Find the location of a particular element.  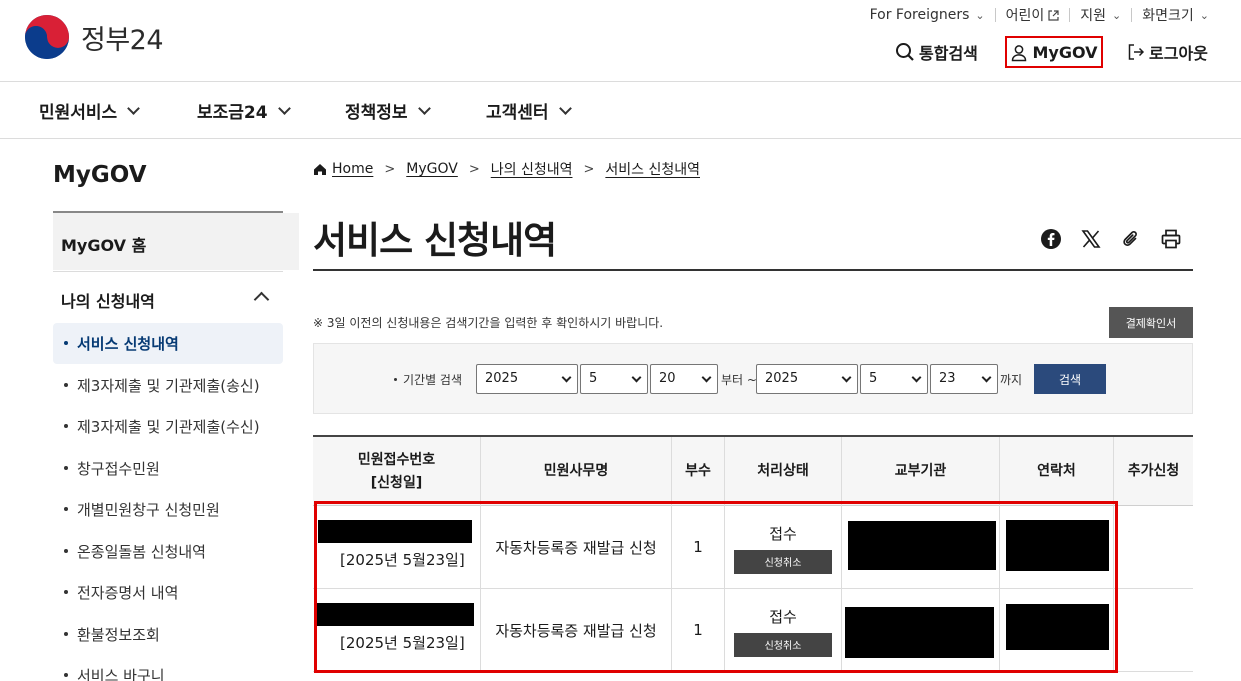

sidebar-title: MyGOV is located at coordinates (100, 175).